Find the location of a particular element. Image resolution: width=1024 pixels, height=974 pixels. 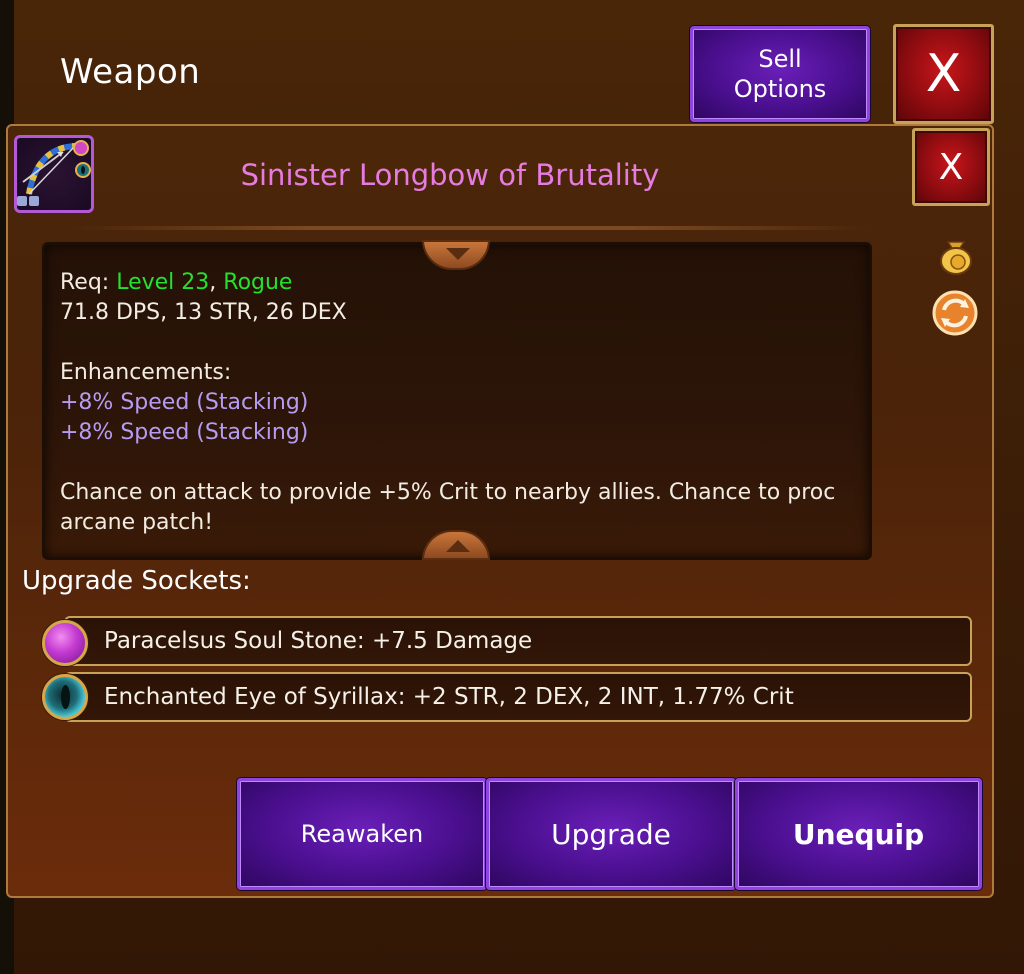

unequip-button: Unequip is located at coordinates (858, 834).